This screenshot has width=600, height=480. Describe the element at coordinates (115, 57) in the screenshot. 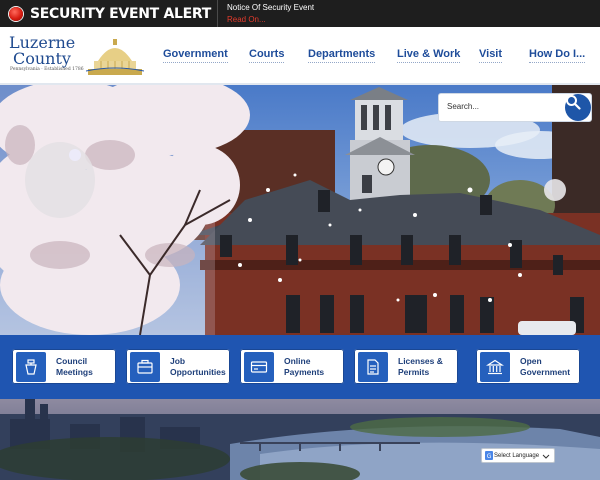

I see `courthouse-dome-icon` at that location.